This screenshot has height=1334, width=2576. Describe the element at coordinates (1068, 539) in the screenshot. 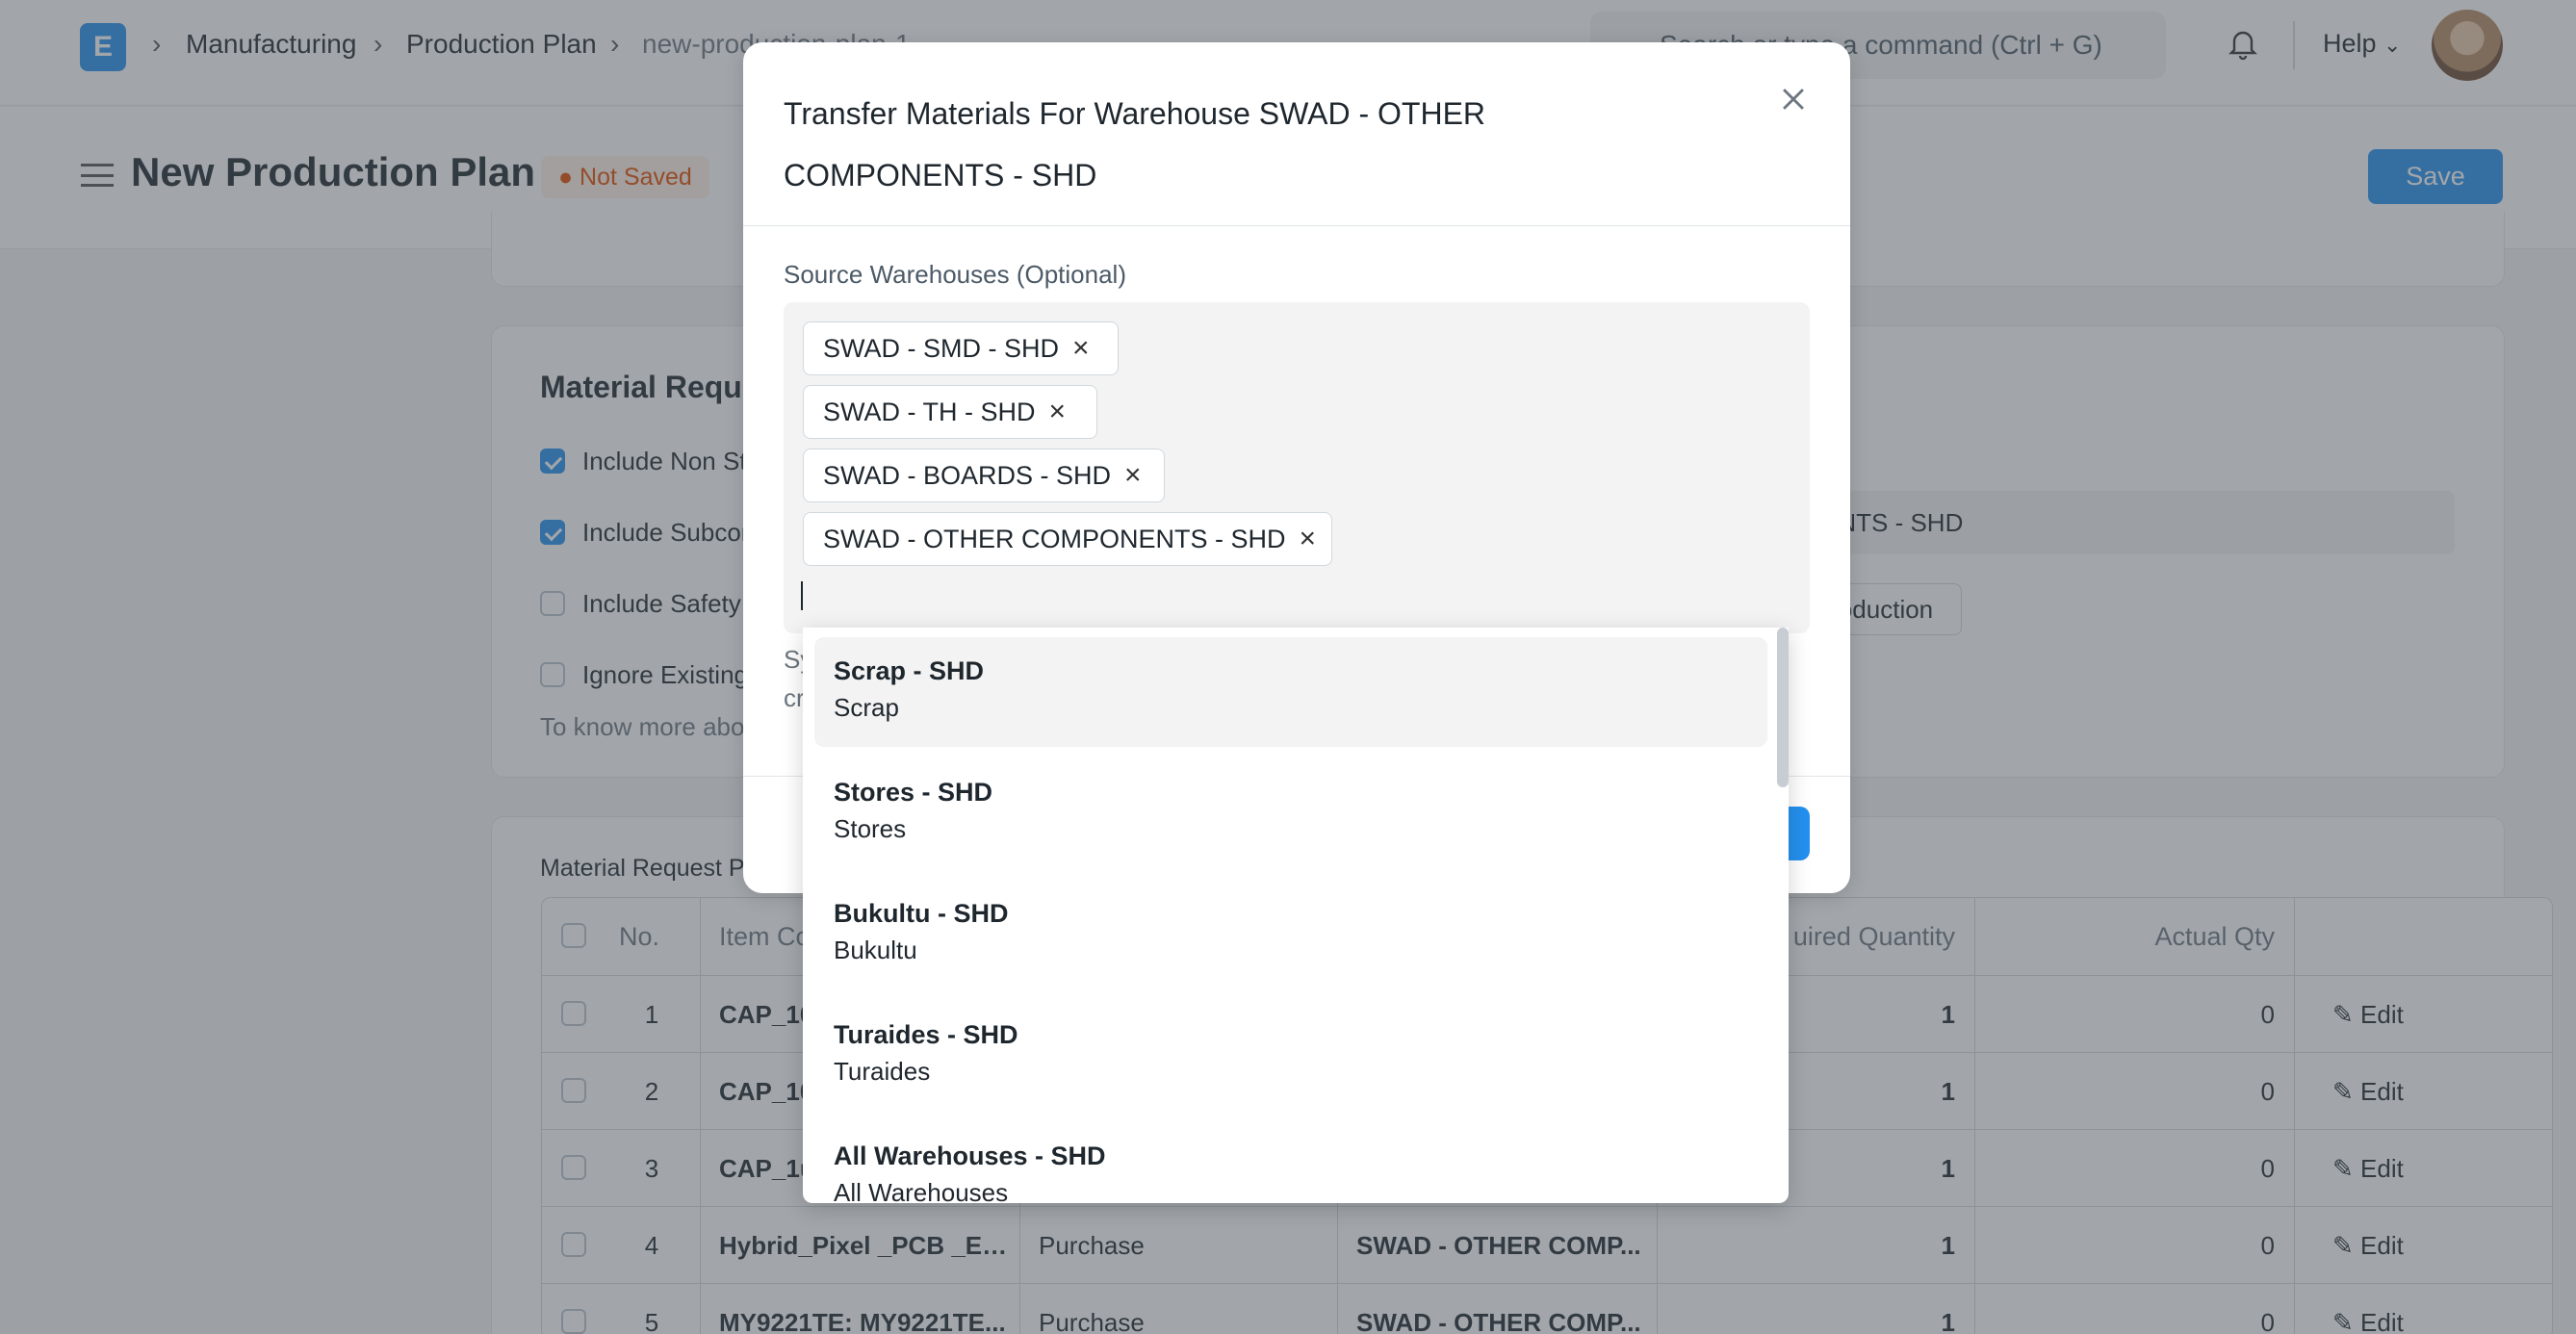

I see `selected-warehouse-pill: SWAD - OTHER COMPONENTS - SHD ×` at that location.